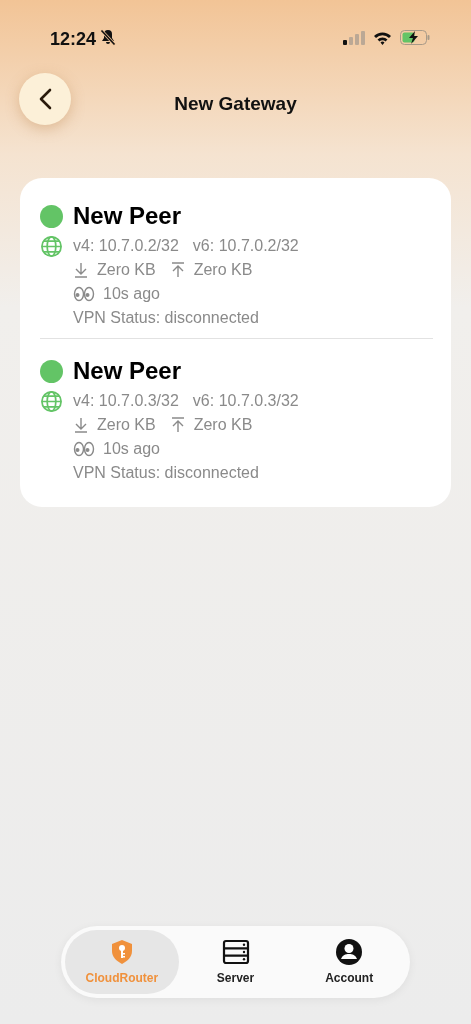 This screenshot has height=1024, width=471. What do you see at coordinates (245, 246) in the screenshot?
I see `ip-address: v6: 10.7.0.2/32` at bounding box center [245, 246].